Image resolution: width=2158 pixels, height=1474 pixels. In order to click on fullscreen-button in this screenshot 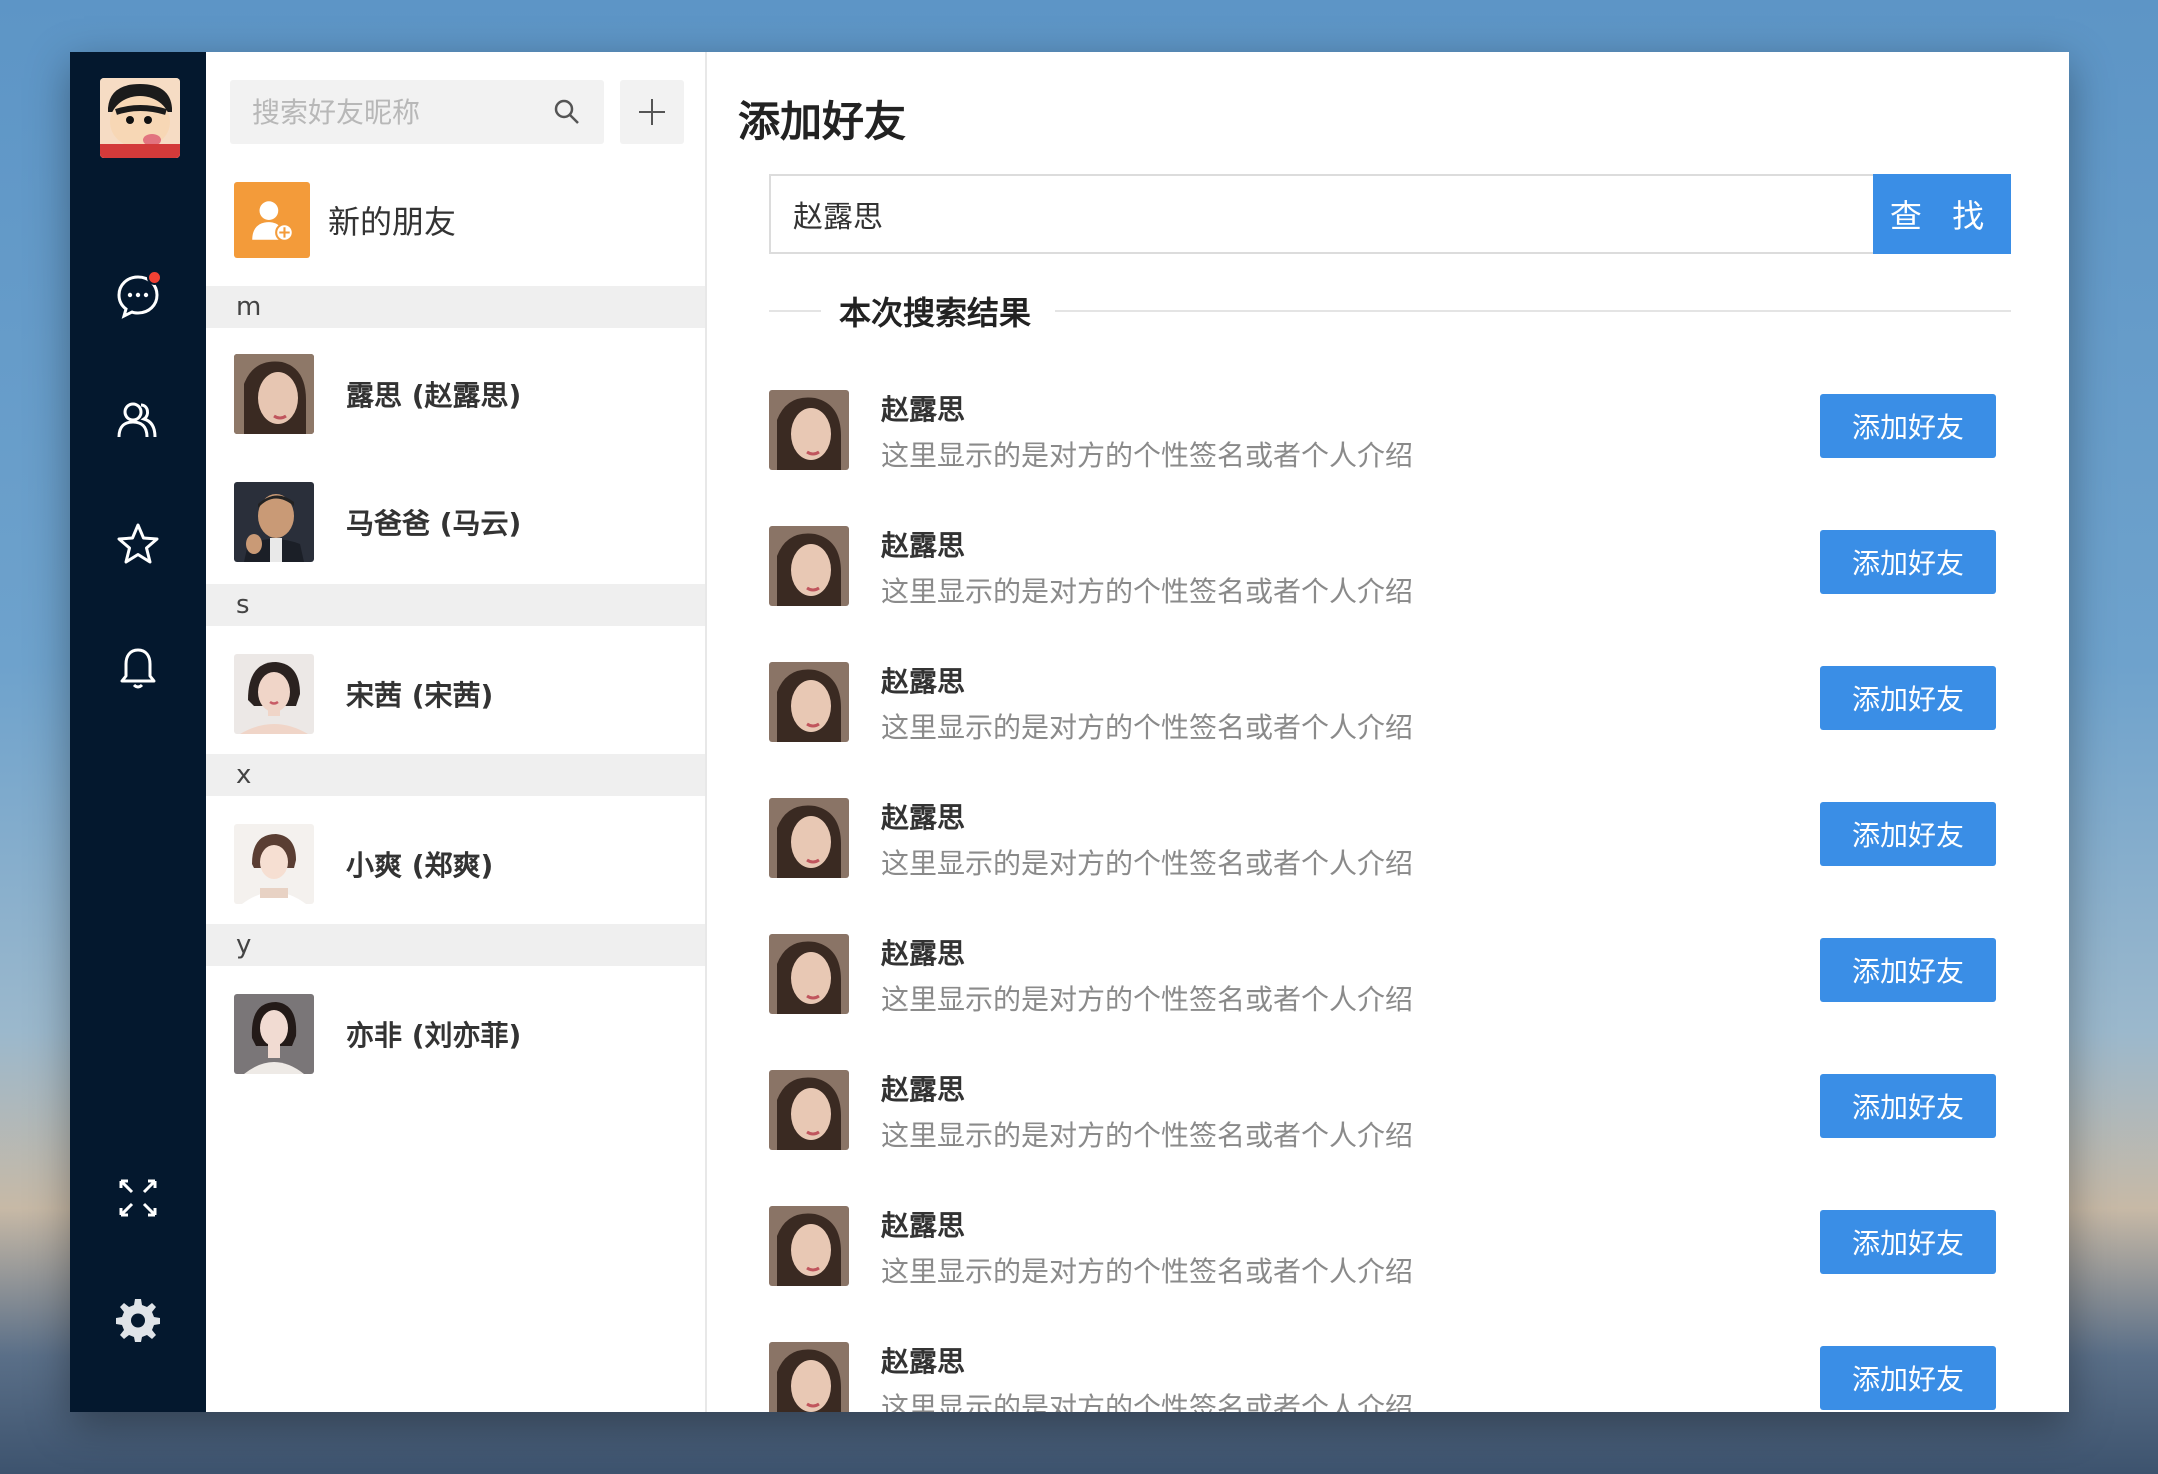, I will do `click(138, 1198)`.